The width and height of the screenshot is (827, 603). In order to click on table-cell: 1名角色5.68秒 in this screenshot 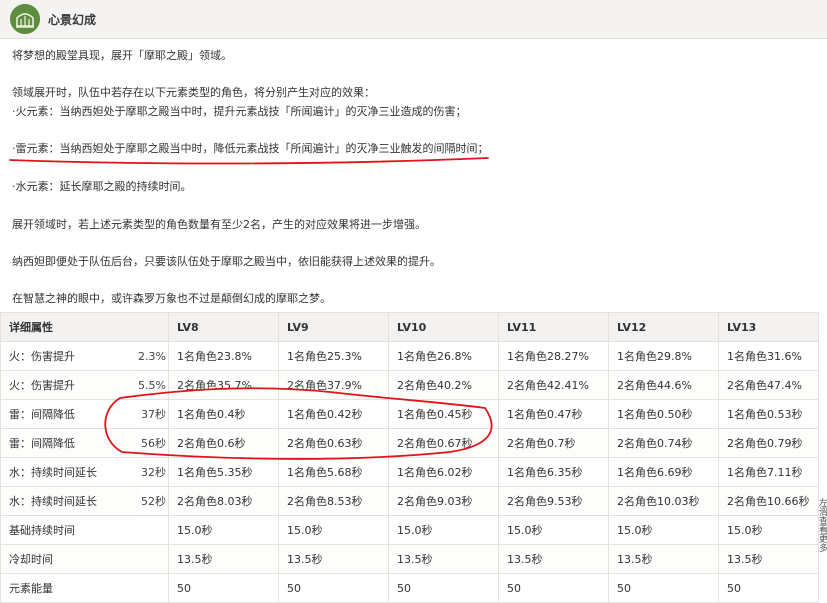, I will do `click(333, 472)`.